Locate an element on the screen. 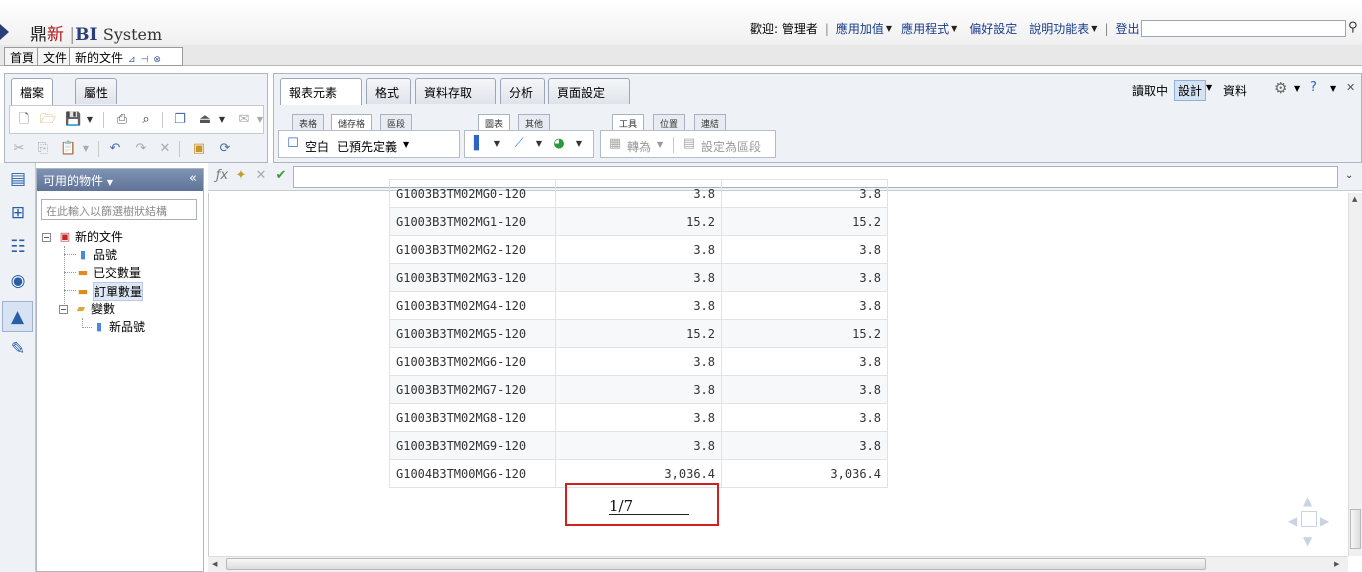 Image resolution: width=1362 pixels, height=572 pixels. vertical-scrollbar: ▲ is located at coordinates (1355, 374).